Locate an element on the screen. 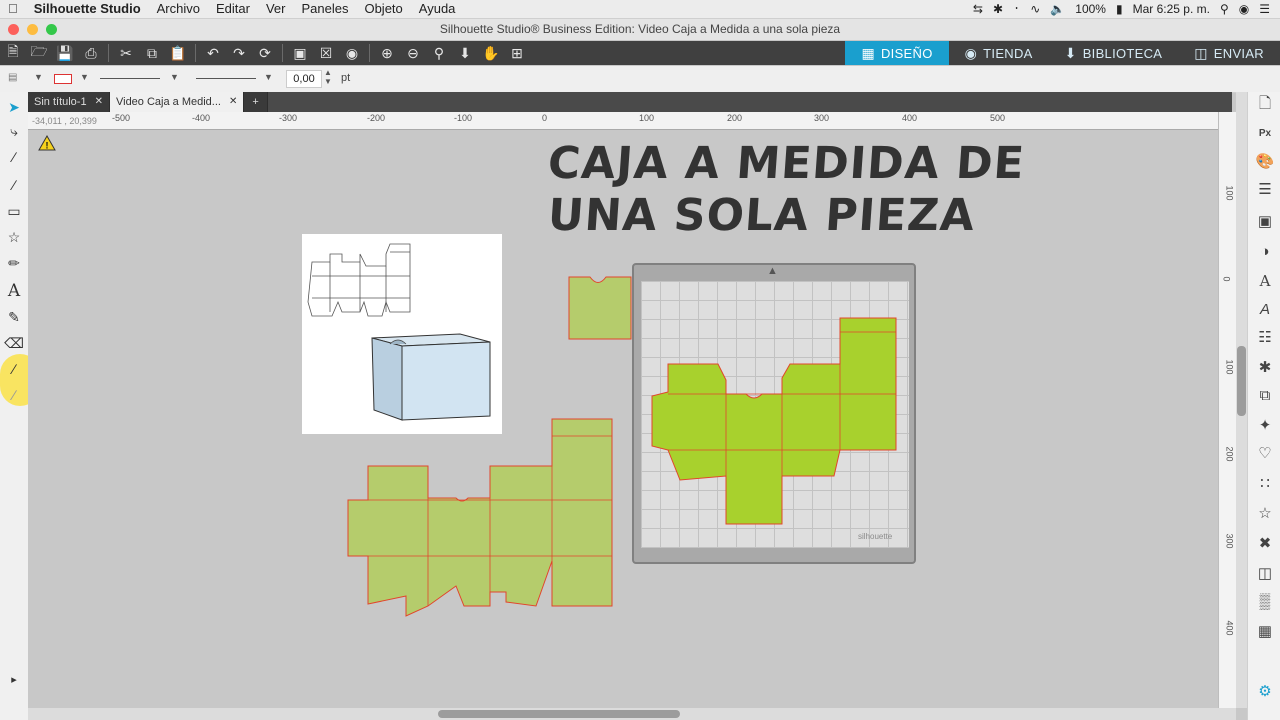 The height and width of the screenshot is (720, 1280). reference-box-image is located at coordinates (402, 334).